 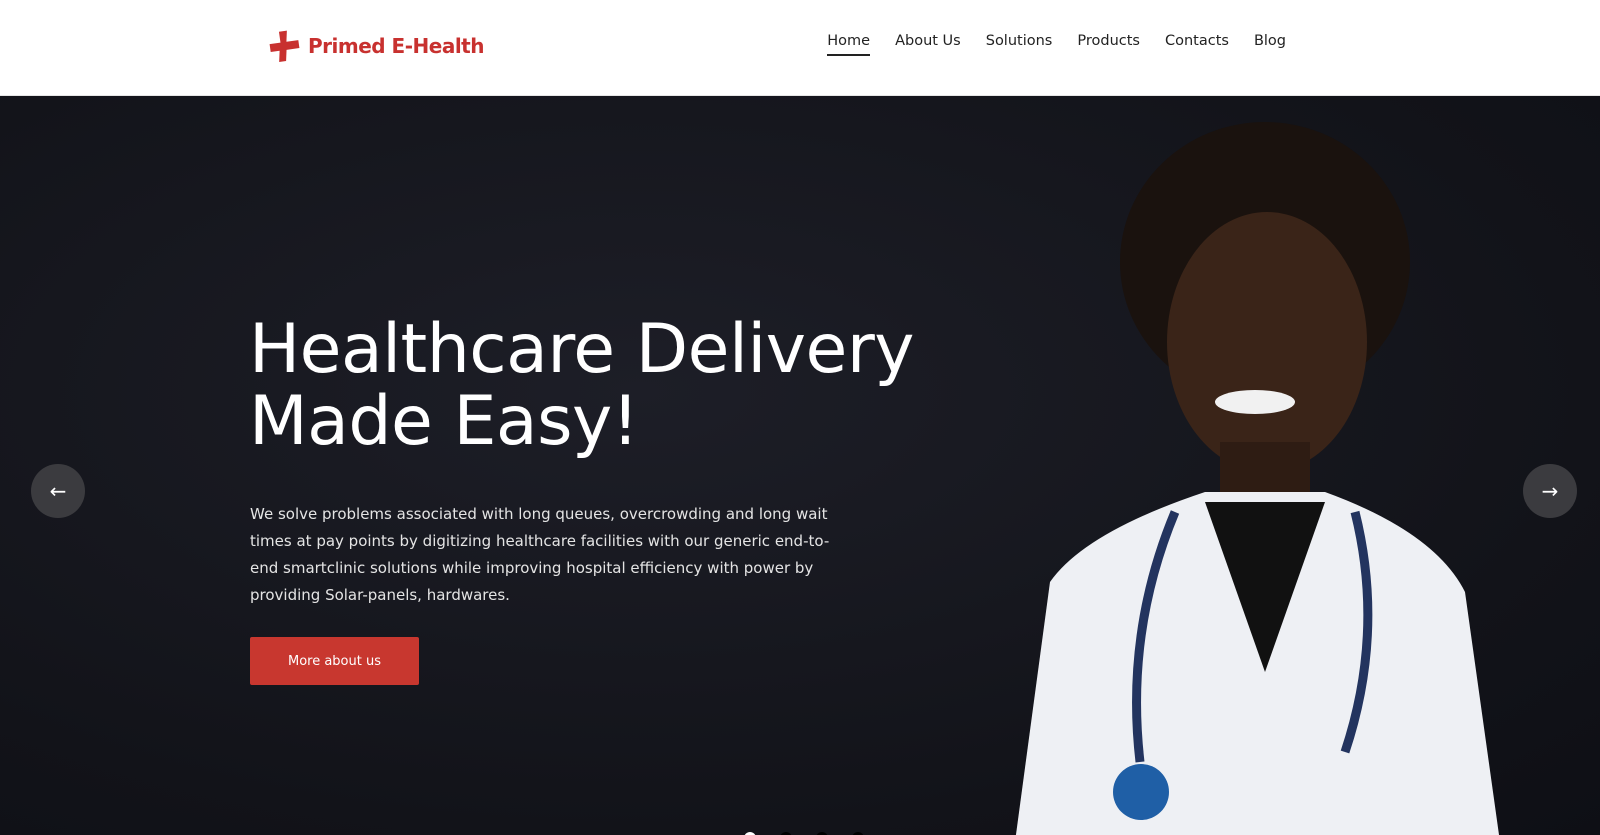 What do you see at coordinates (1019, 44) in the screenshot?
I see `nav-solutions: Solutions` at bounding box center [1019, 44].